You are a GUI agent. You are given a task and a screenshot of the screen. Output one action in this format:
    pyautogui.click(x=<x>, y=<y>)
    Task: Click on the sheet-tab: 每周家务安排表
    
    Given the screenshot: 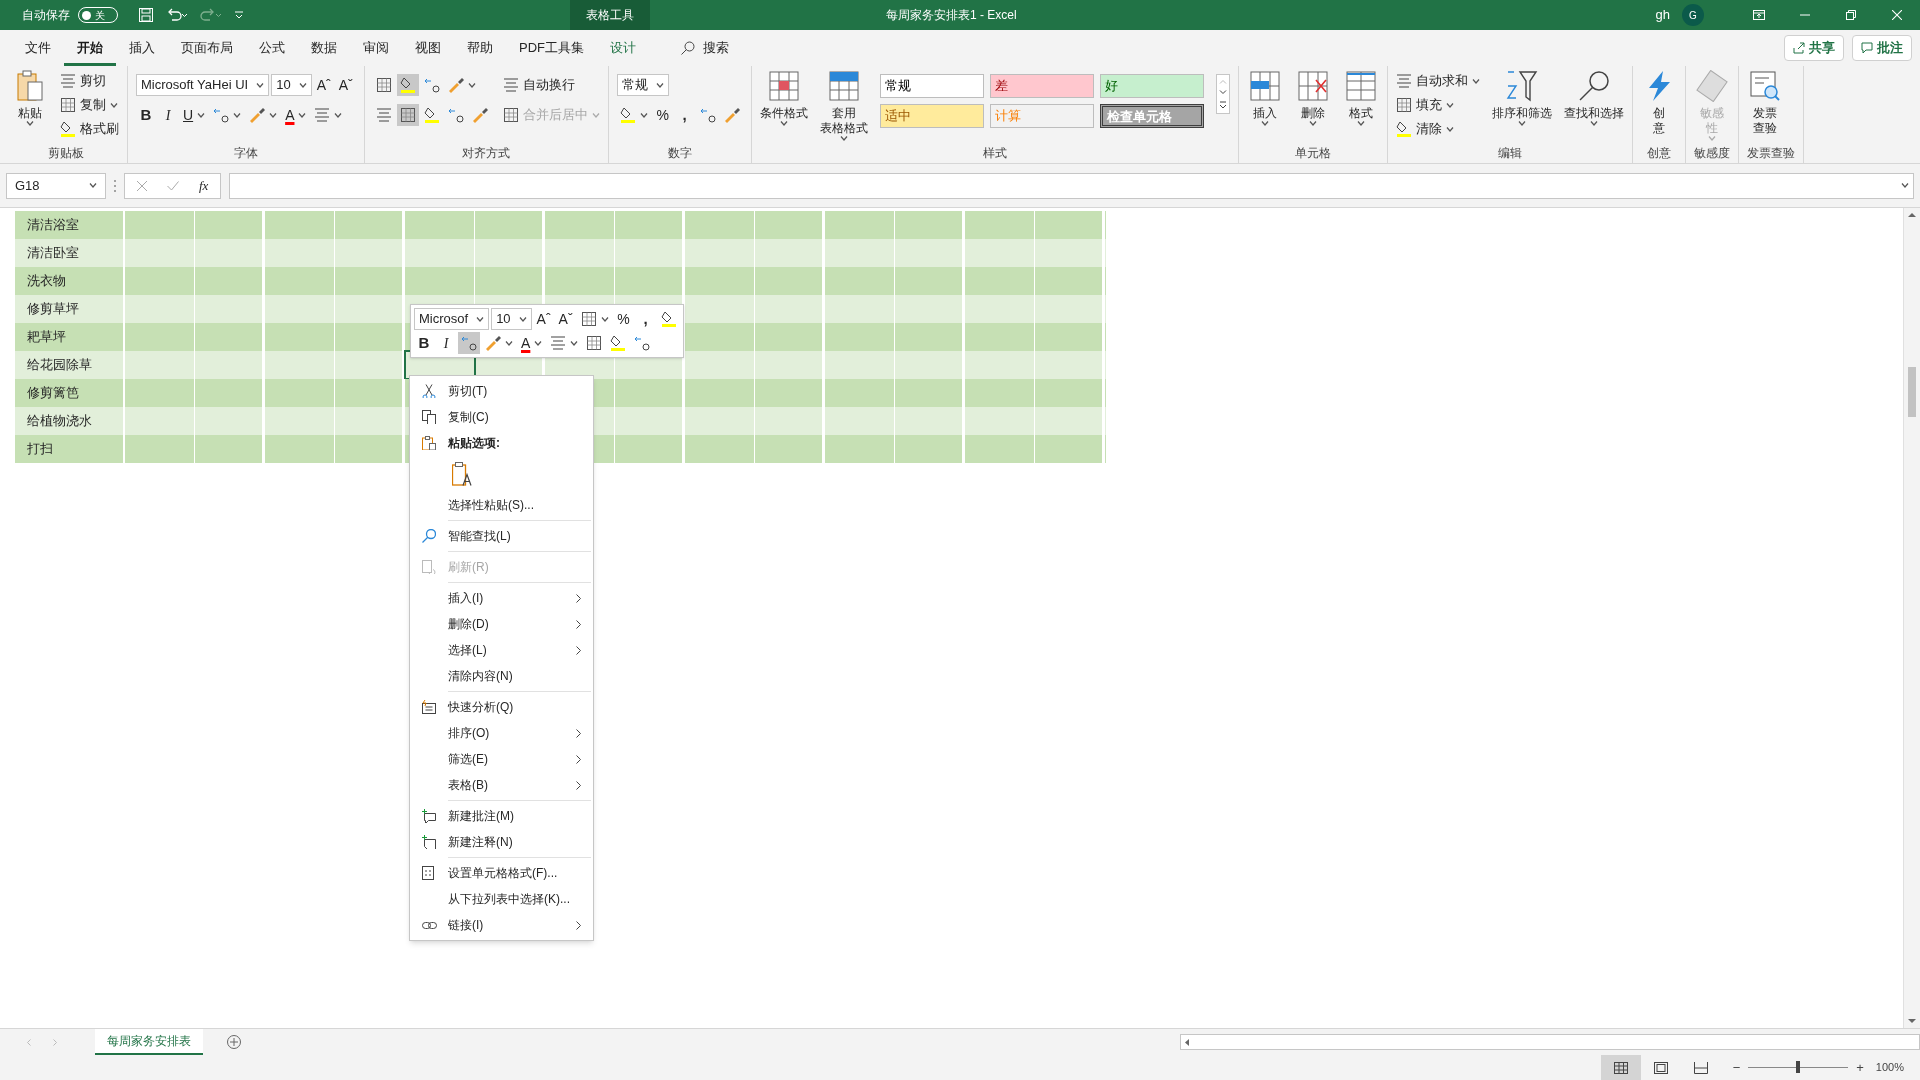 What is the action you would take?
    pyautogui.click(x=149, y=1042)
    